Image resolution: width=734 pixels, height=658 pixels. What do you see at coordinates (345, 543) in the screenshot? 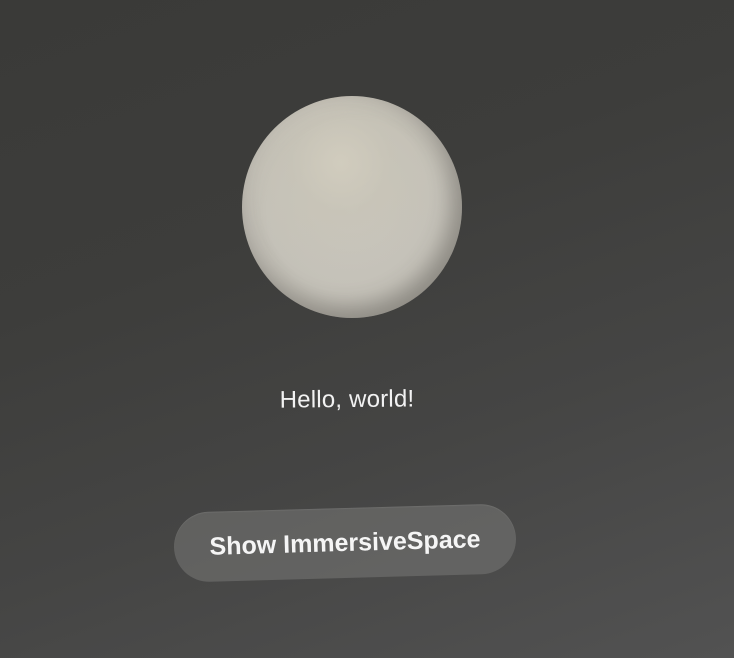
I see `show-immersive-space-button: Show ImmersiveSpace` at bounding box center [345, 543].